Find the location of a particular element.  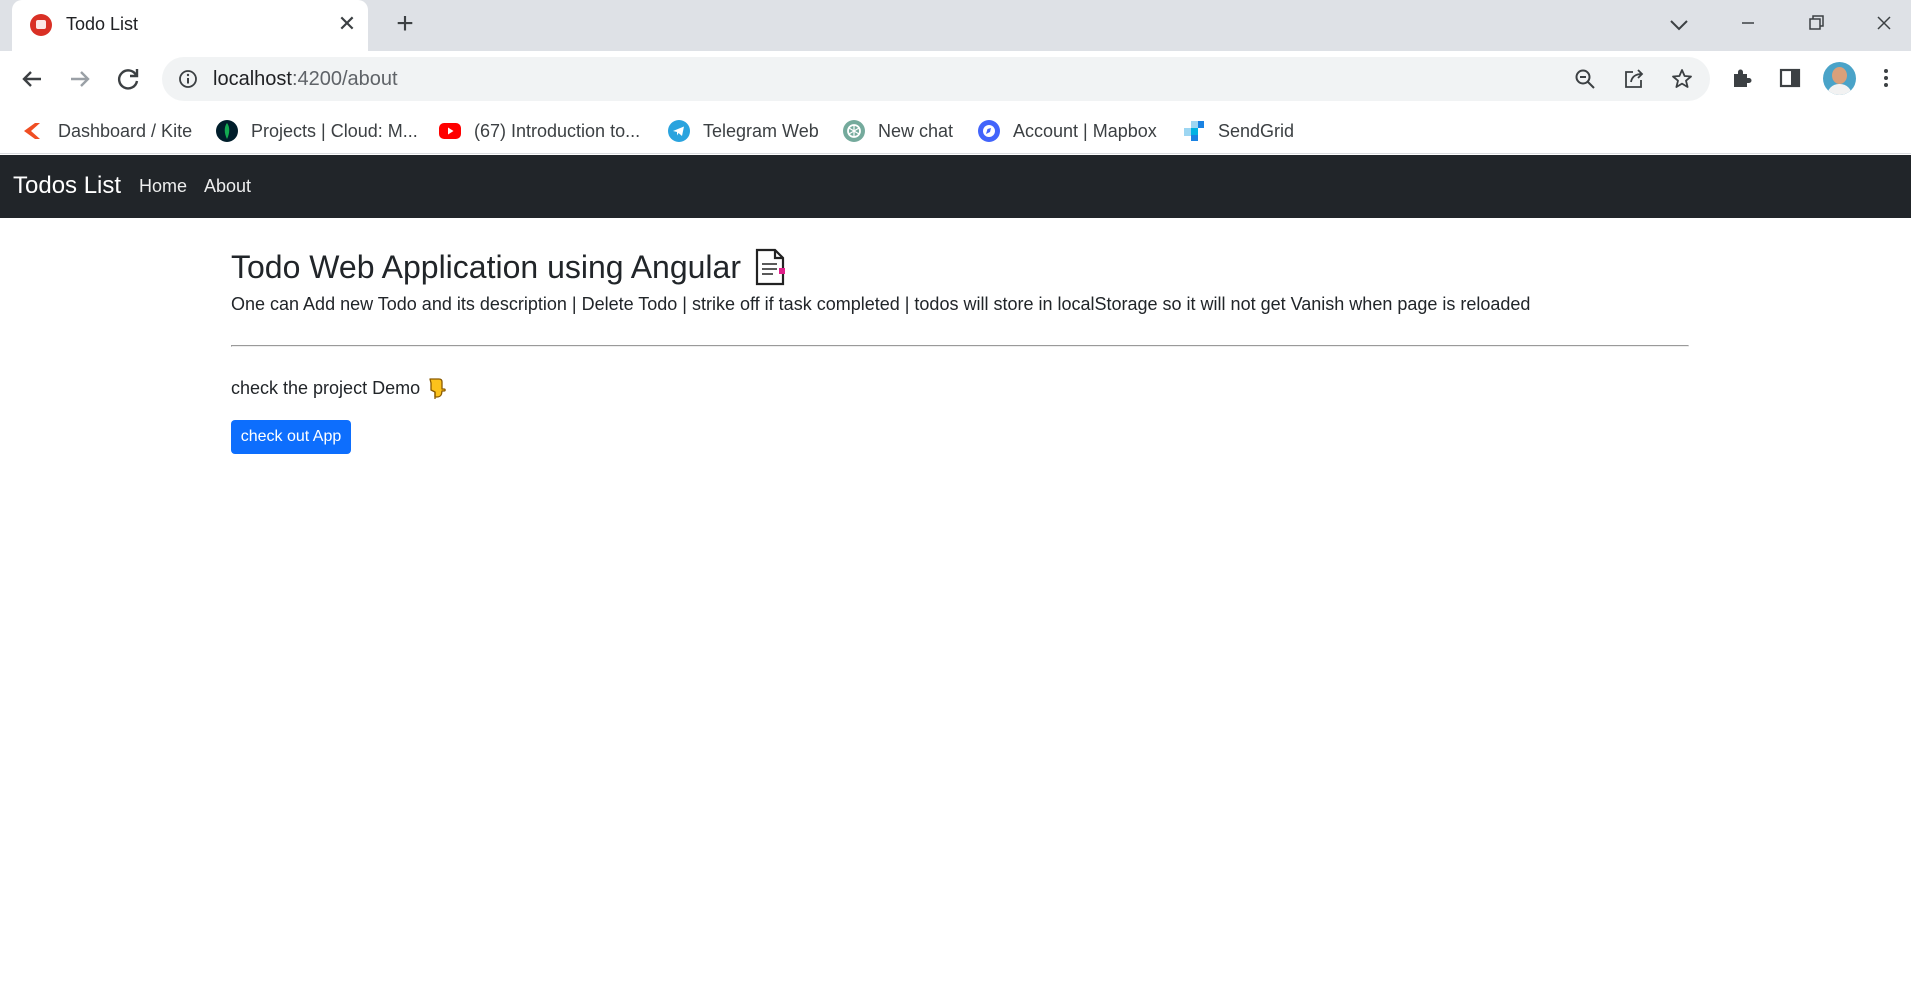

browser-toolbar: localhost:4200/about is located at coordinates (955, 79).